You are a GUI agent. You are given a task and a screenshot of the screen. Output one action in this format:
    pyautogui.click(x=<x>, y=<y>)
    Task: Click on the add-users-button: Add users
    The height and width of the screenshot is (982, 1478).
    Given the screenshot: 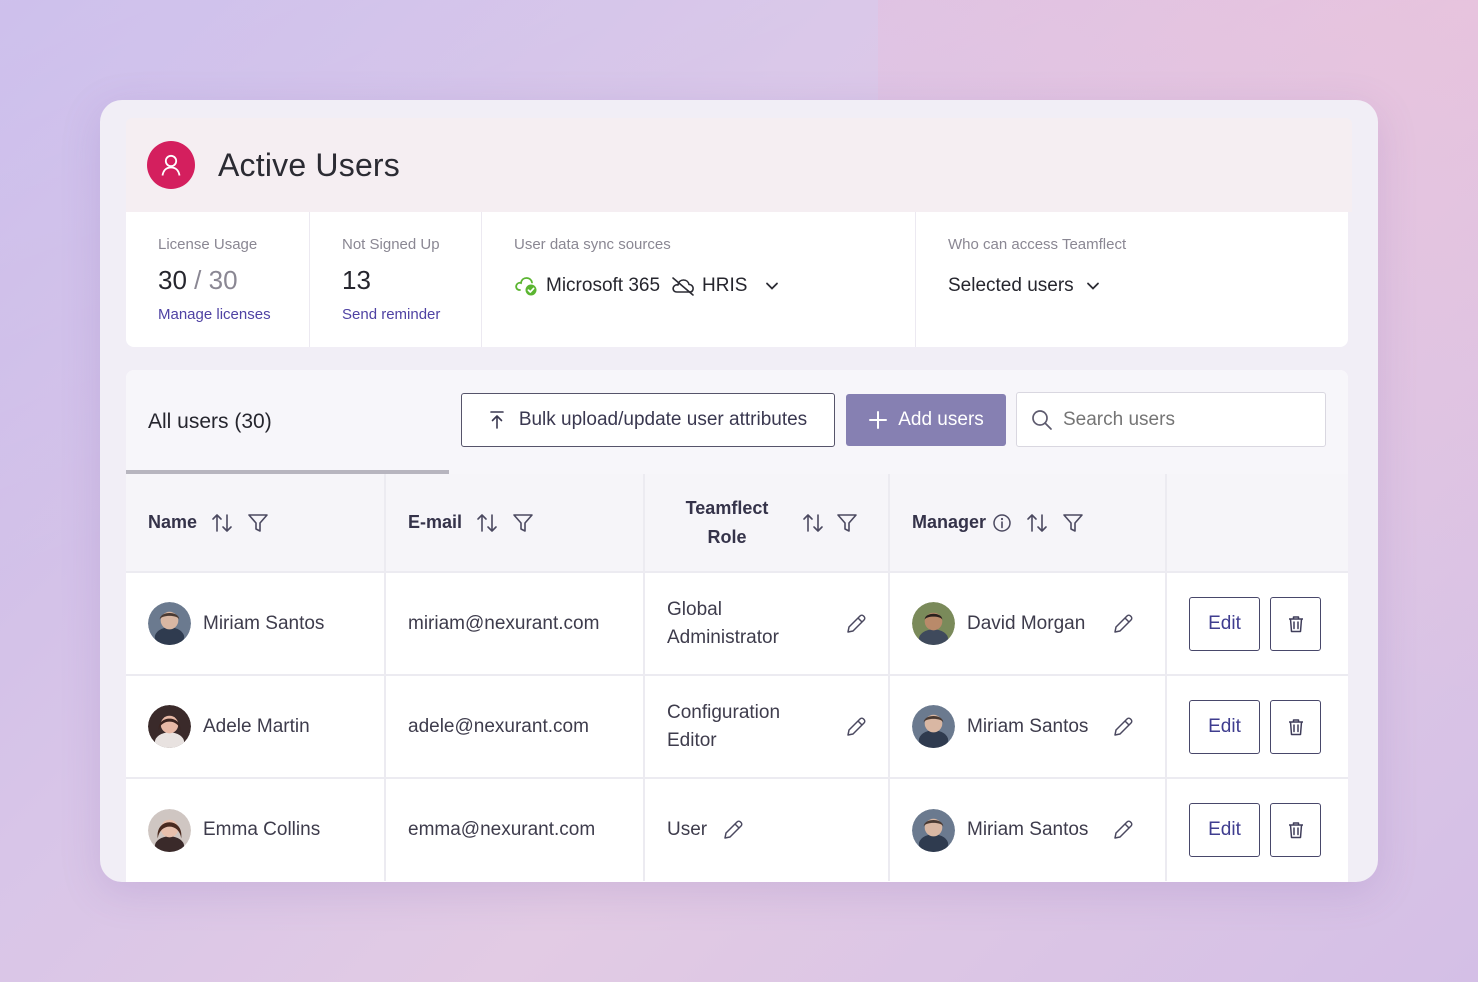 What is the action you would take?
    pyautogui.click(x=926, y=420)
    